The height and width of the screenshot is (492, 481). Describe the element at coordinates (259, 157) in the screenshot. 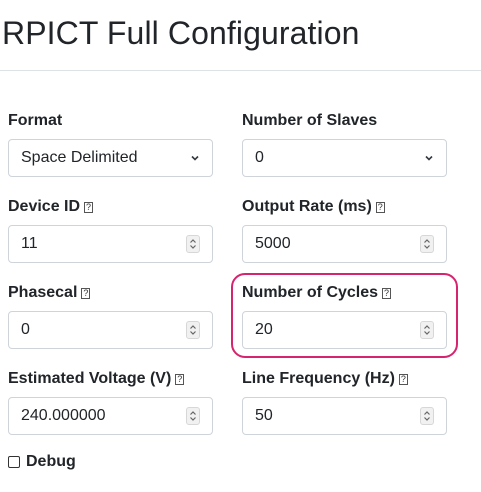

I see `slaves-value: 0` at that location.